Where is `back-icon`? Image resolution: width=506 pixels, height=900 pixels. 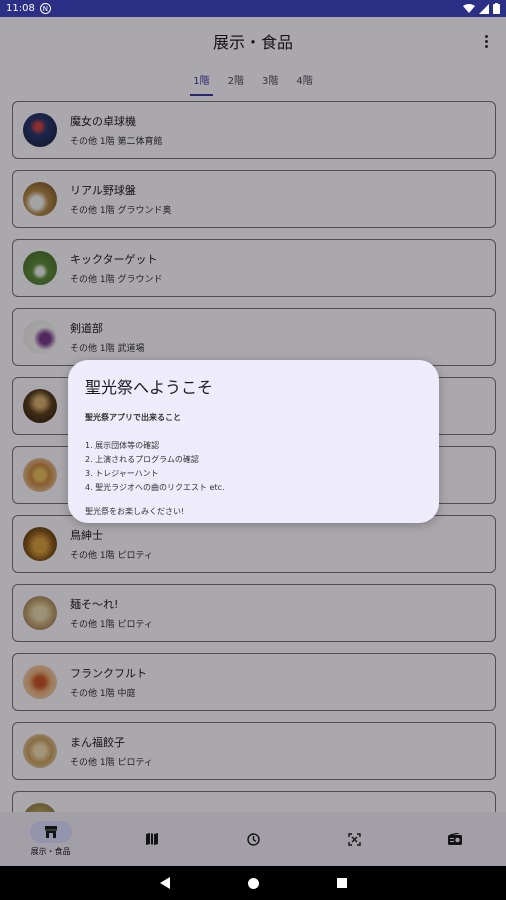 back-icon is located at coordinates (164, 883).